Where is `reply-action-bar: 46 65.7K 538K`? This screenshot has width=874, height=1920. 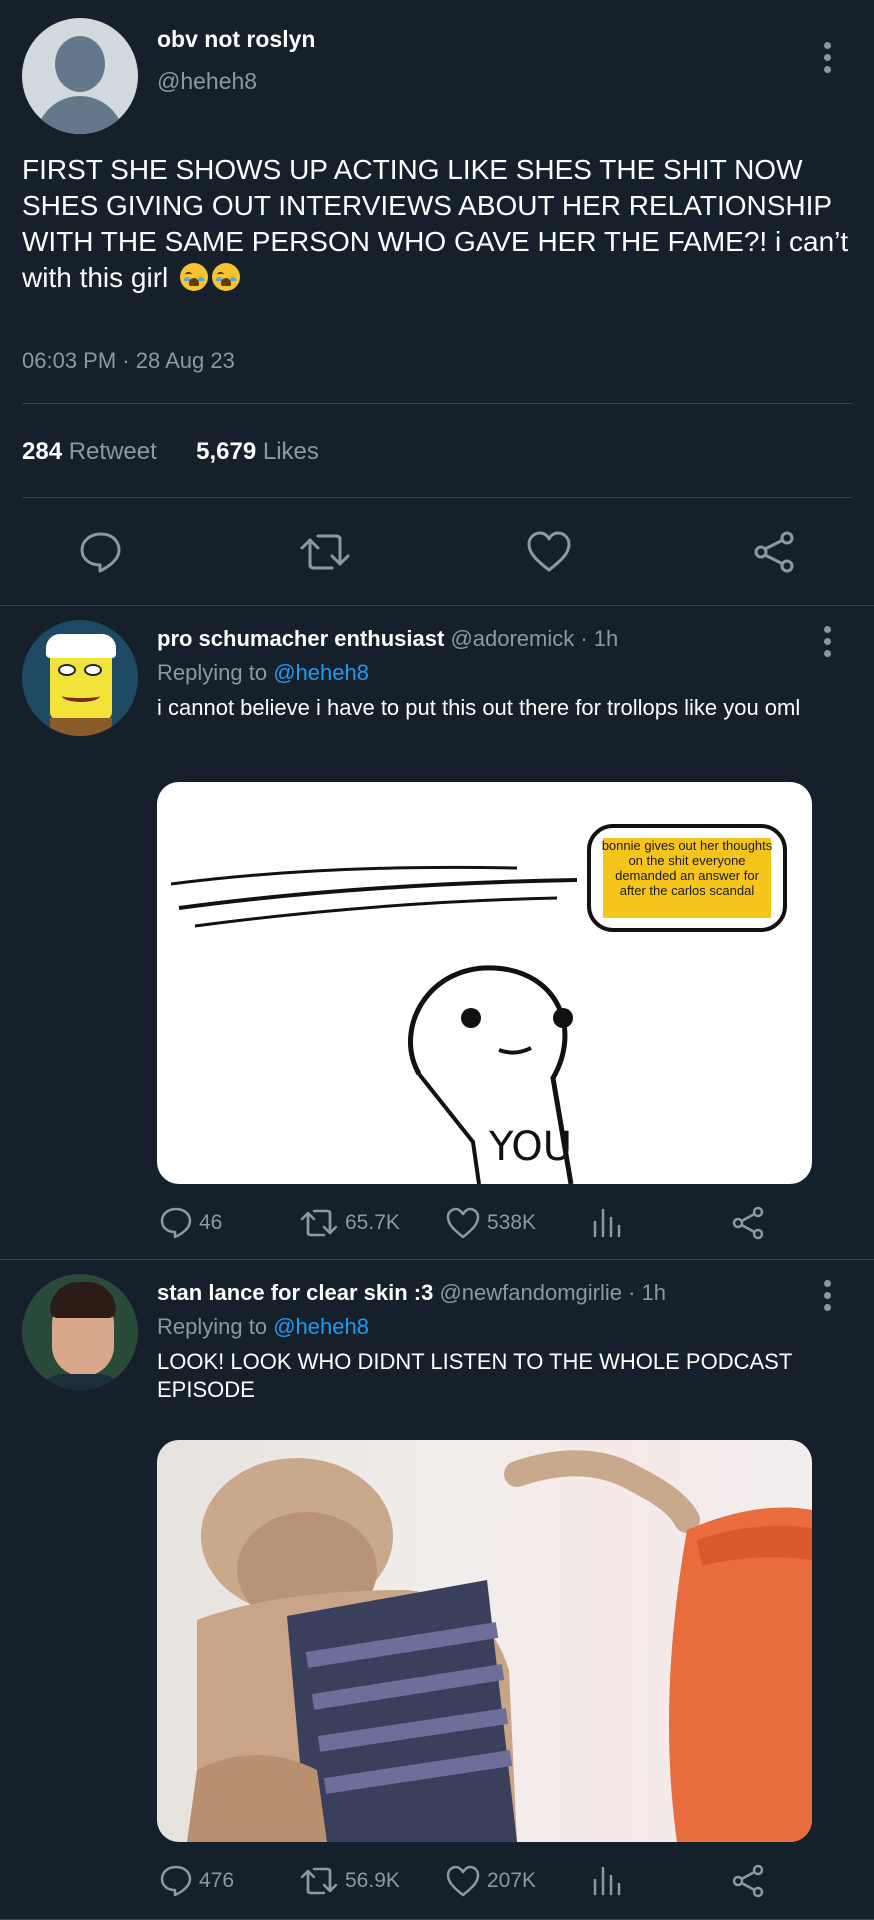
reply-action-bar: 46 65.7K 538K is located at coordinates (477, 1226).